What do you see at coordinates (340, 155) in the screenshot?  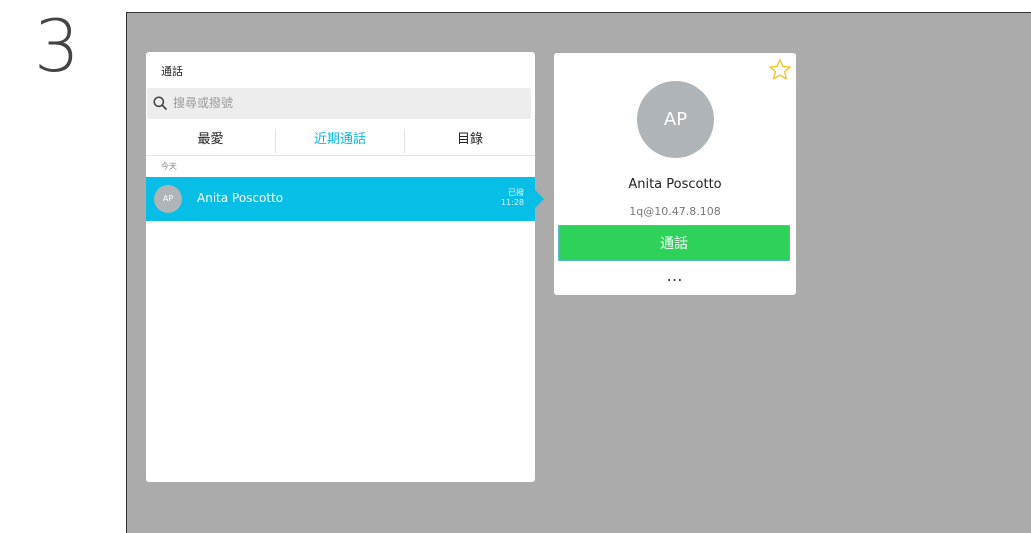 I see `tab-underline` at bounding box center [340, 155].